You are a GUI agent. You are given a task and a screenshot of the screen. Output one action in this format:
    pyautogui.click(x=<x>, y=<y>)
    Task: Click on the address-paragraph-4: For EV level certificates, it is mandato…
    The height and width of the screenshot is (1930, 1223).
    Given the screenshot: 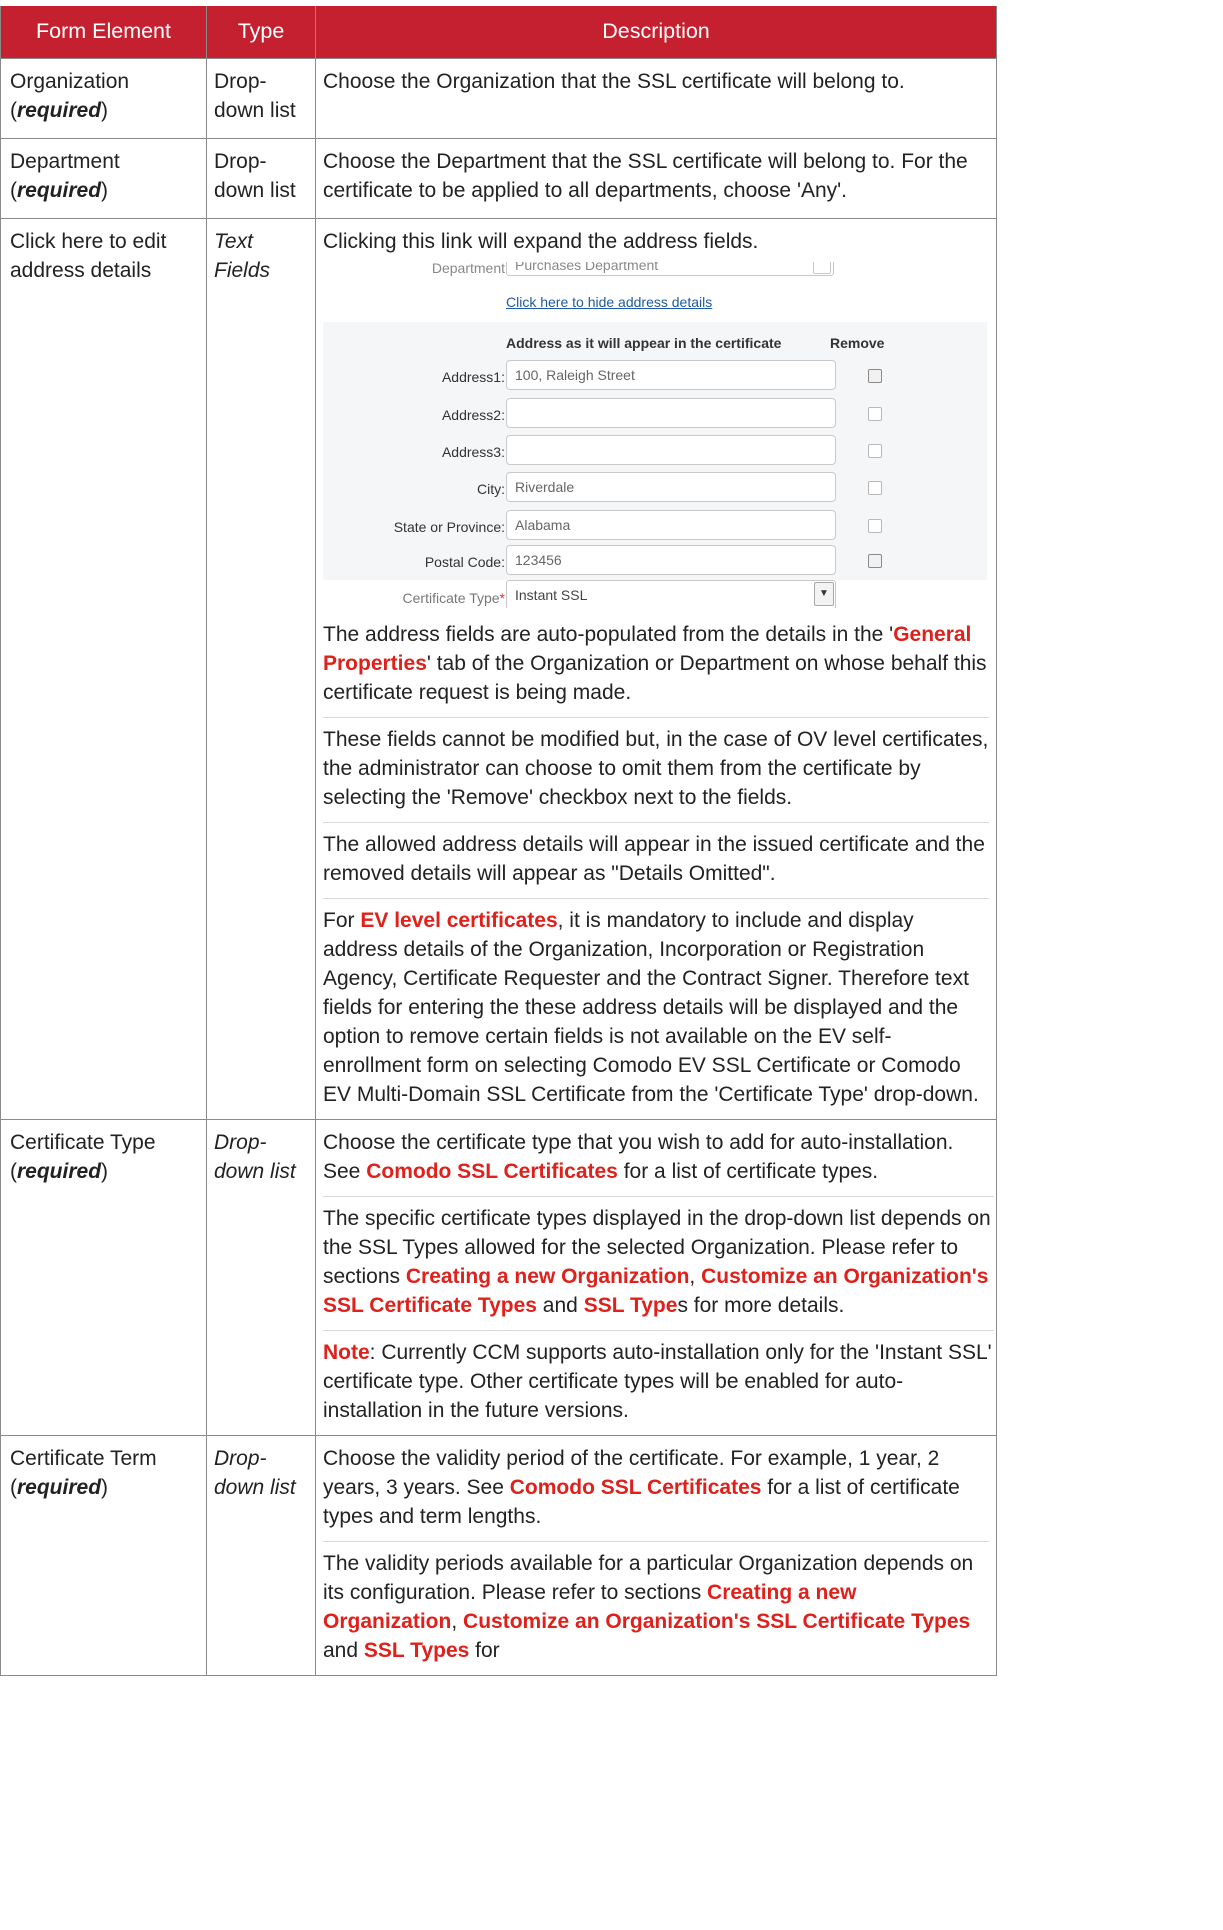 What is the action you would take?
    pyautogui.click(x=656, y=1003)
    